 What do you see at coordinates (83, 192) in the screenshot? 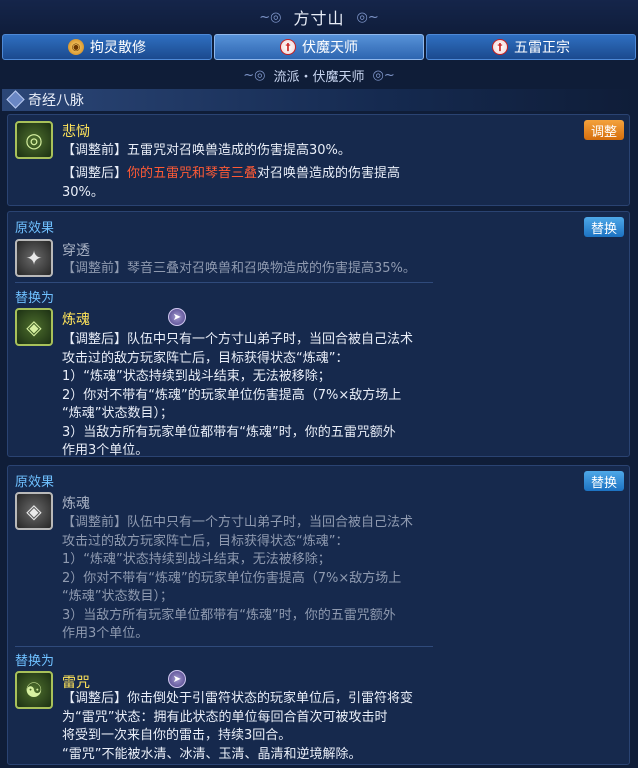
I see `after-rest-2: 30%。` at bounding box center [83, 192].